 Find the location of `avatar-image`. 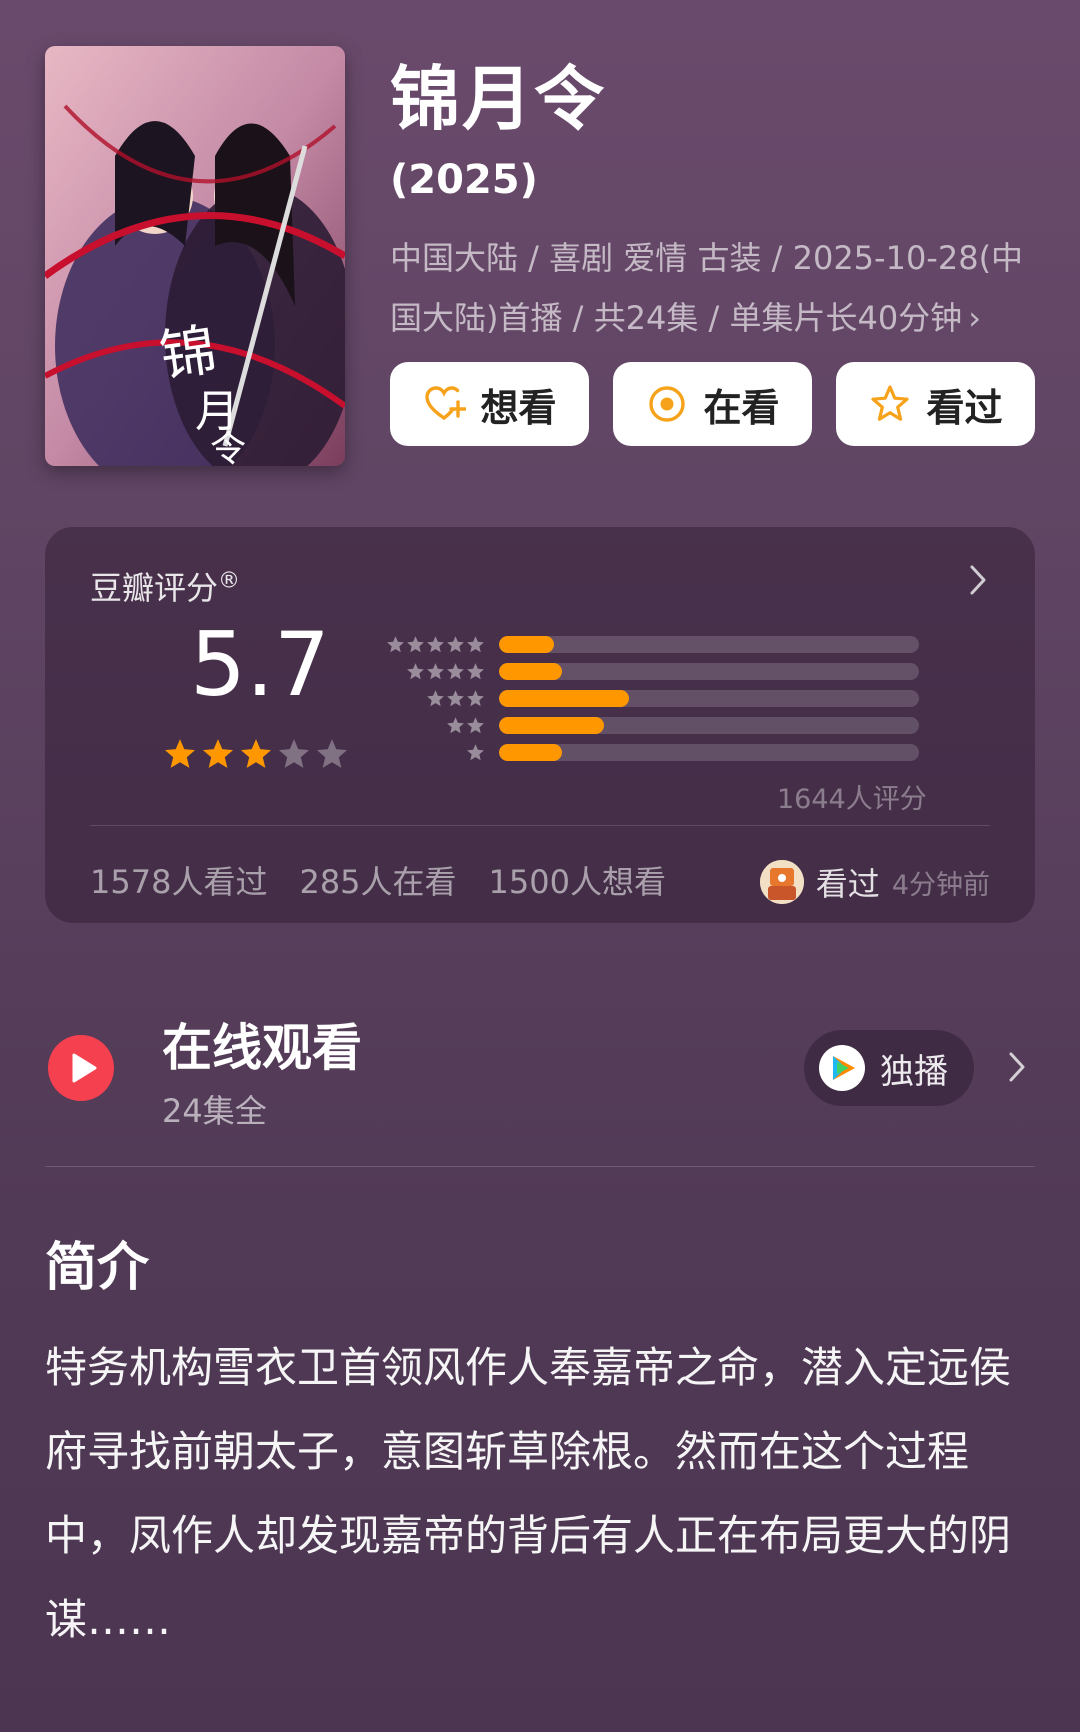

avatar-image is located at coordinates (781, 882).